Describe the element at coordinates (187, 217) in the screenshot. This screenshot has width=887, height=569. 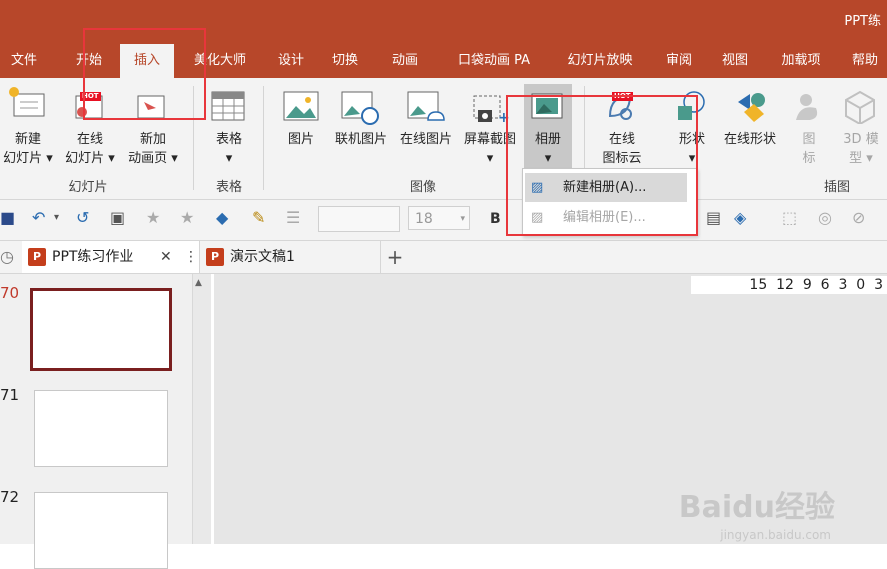
I see `star-icon: ★` at that location.